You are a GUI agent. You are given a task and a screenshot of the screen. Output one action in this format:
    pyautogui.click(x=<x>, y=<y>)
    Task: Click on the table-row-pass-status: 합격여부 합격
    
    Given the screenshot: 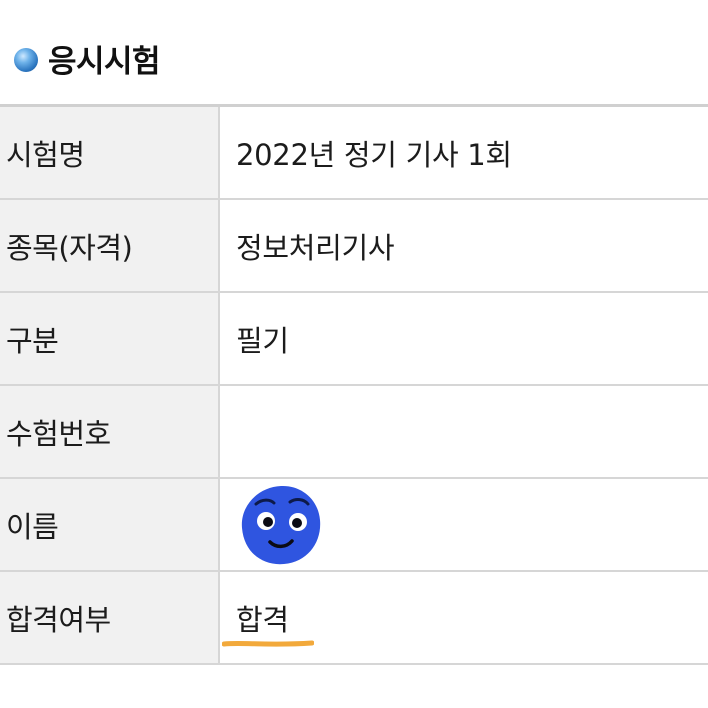 What is the action you would take?
    pyautogui.click(x=354, y=618)
    